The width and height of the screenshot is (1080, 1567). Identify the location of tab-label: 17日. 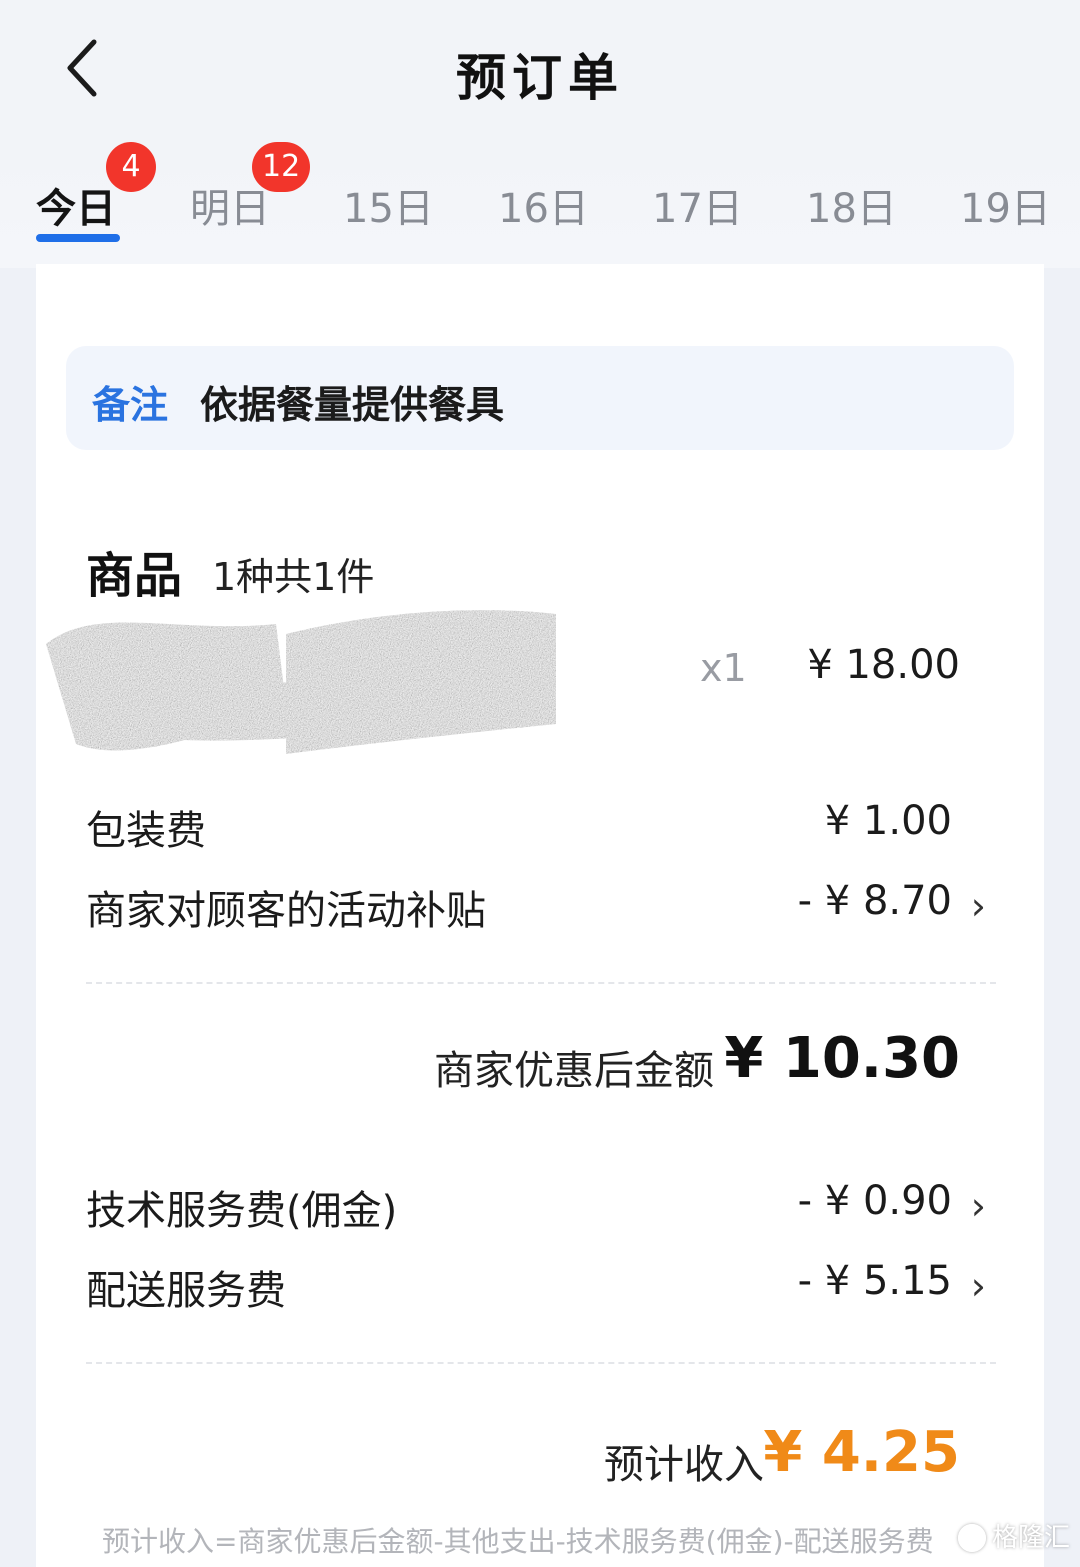
(697, 209).